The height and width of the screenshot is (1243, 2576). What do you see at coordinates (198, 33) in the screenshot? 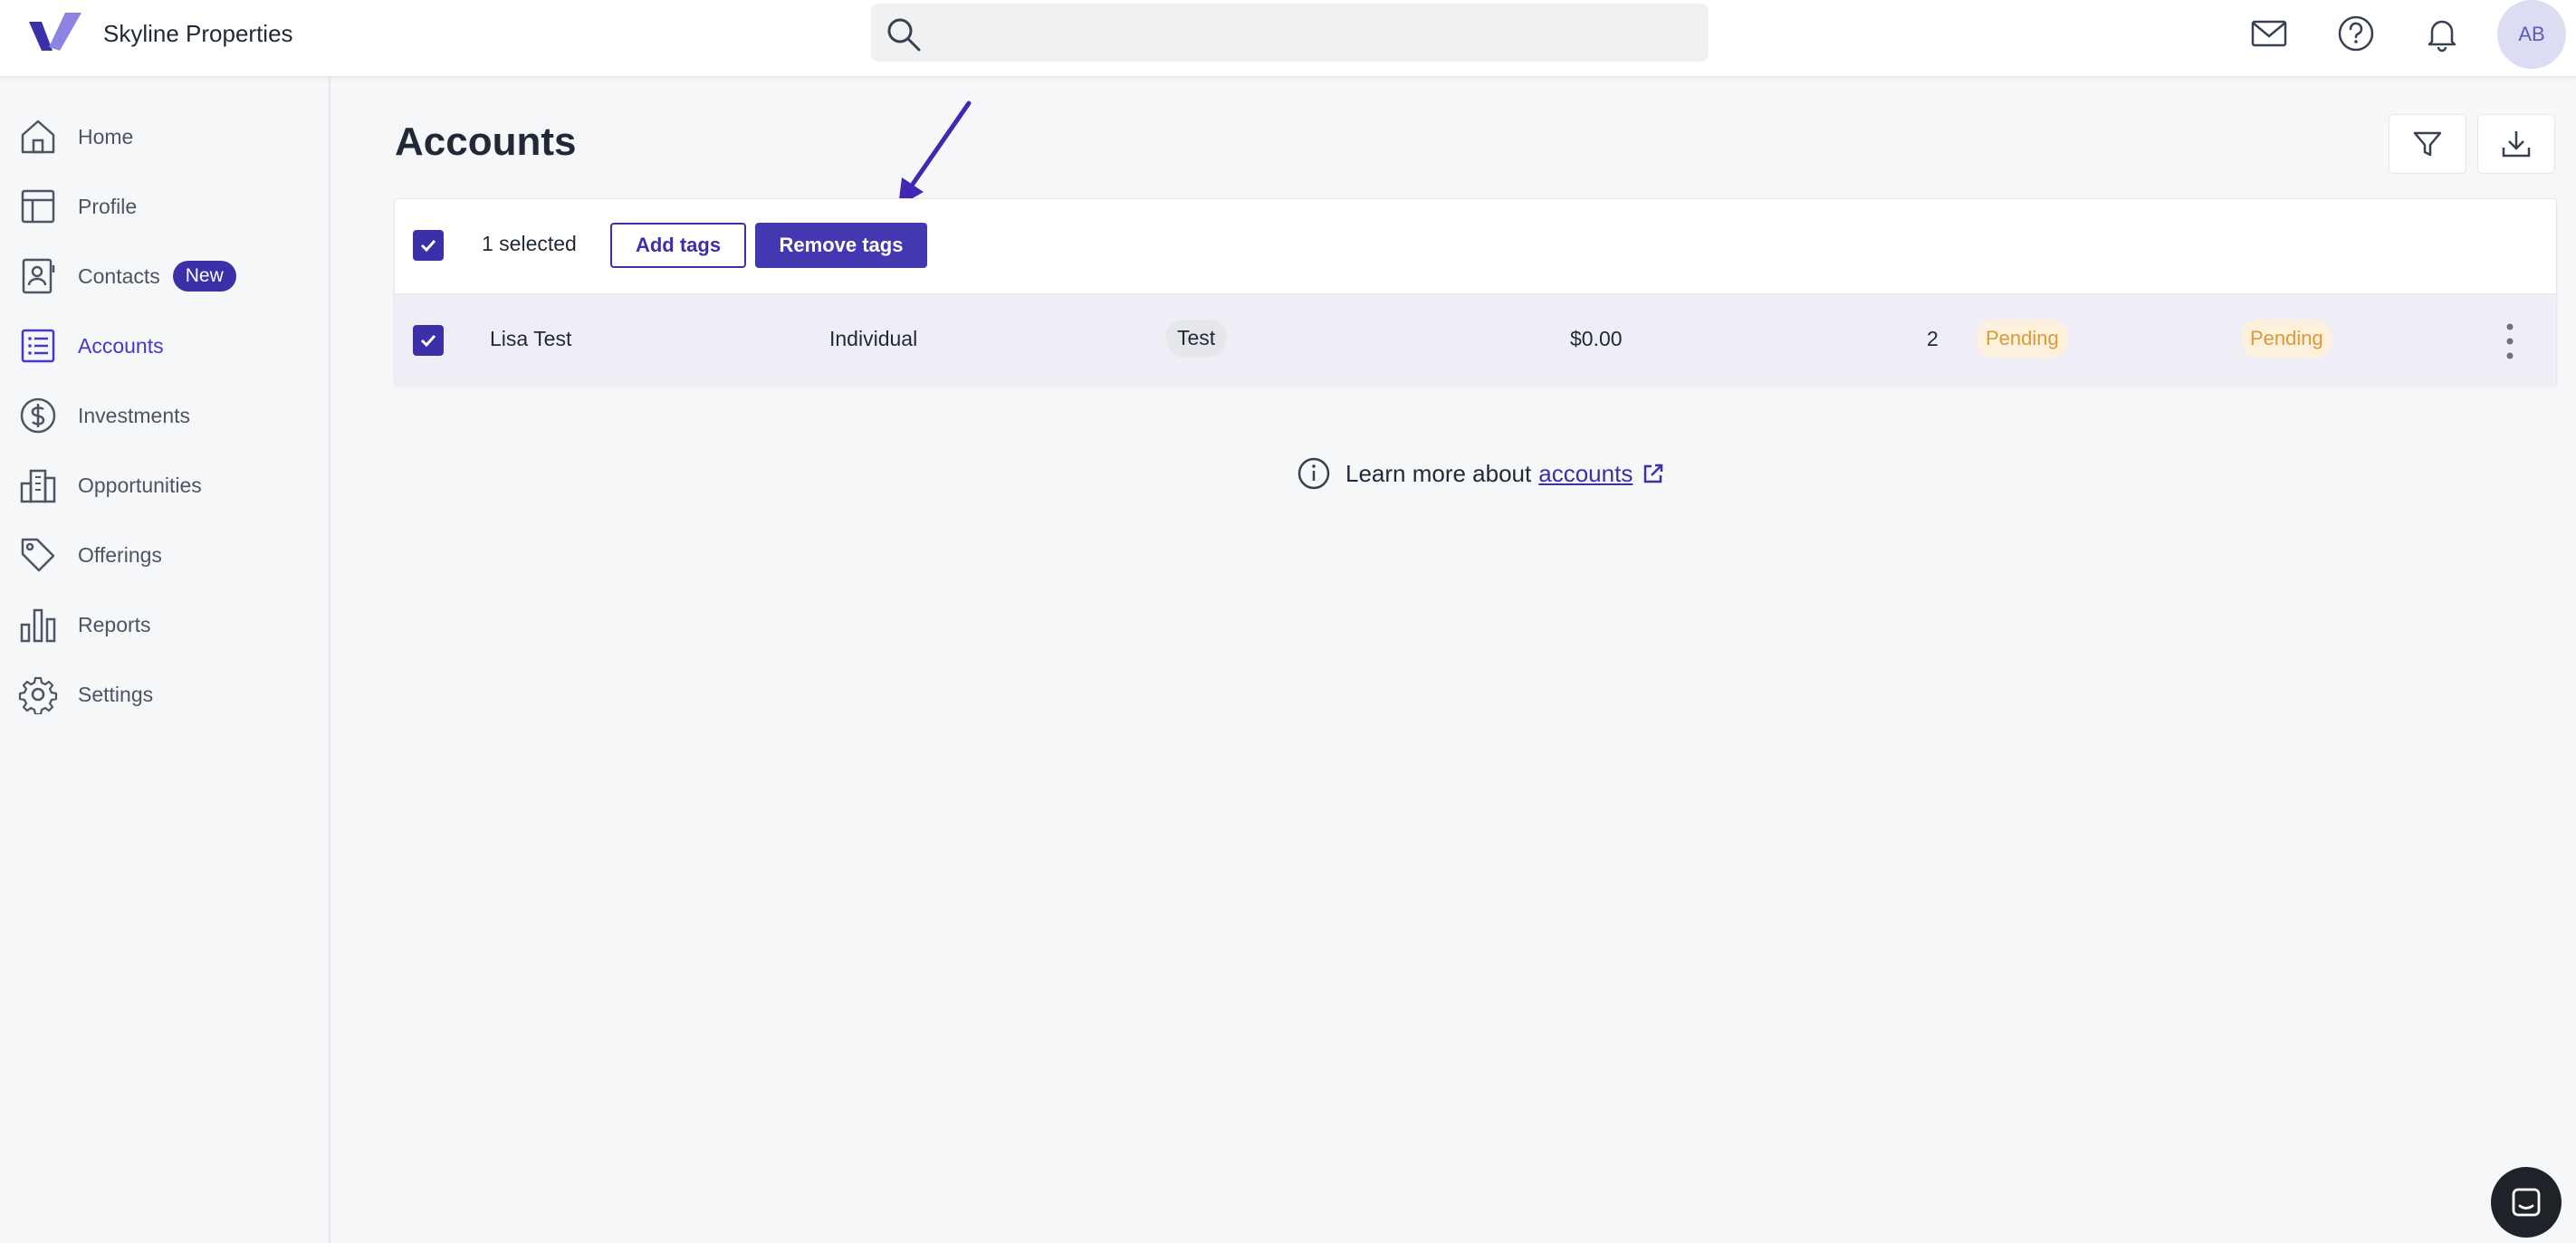
I see `brand-name: Skyline Properties` at bounding box center [198, 33].